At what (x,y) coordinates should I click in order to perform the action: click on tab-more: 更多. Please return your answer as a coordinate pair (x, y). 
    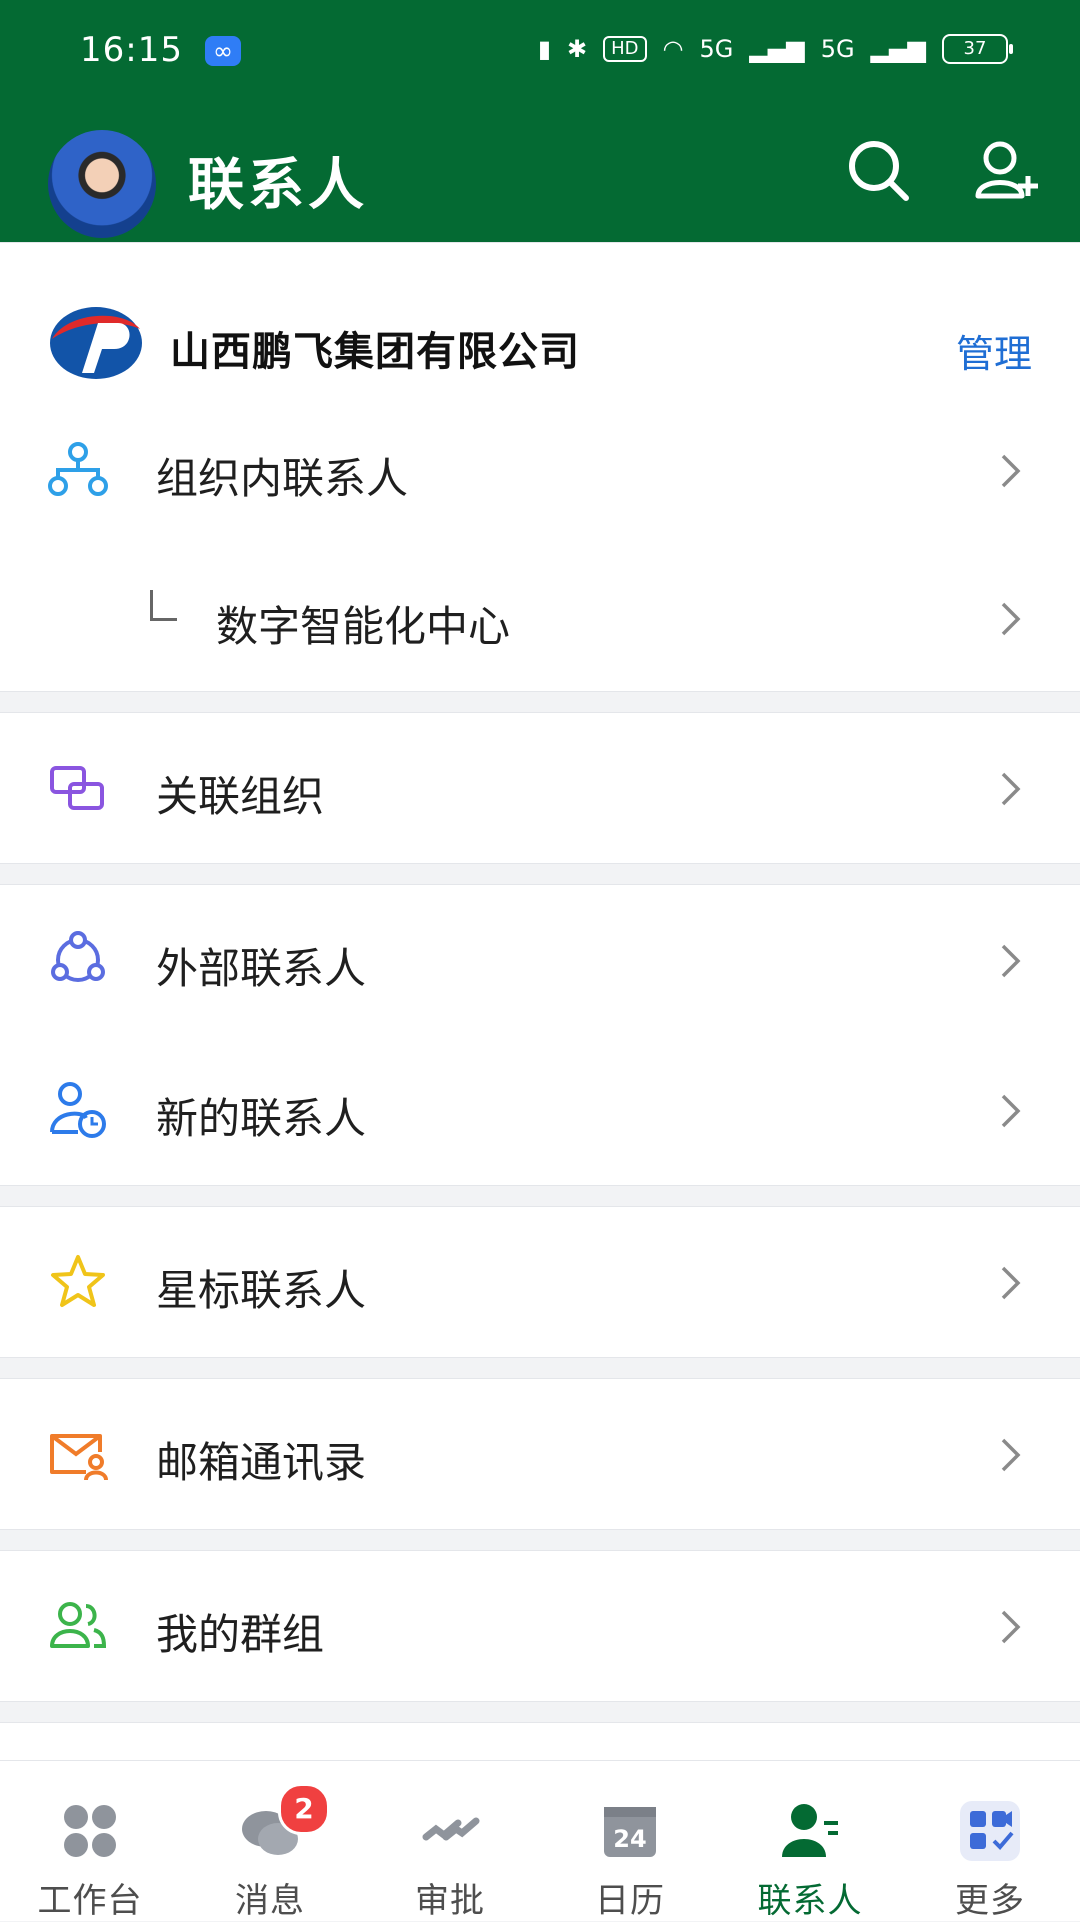
    Looking at the image, I should click on (990, 1841).